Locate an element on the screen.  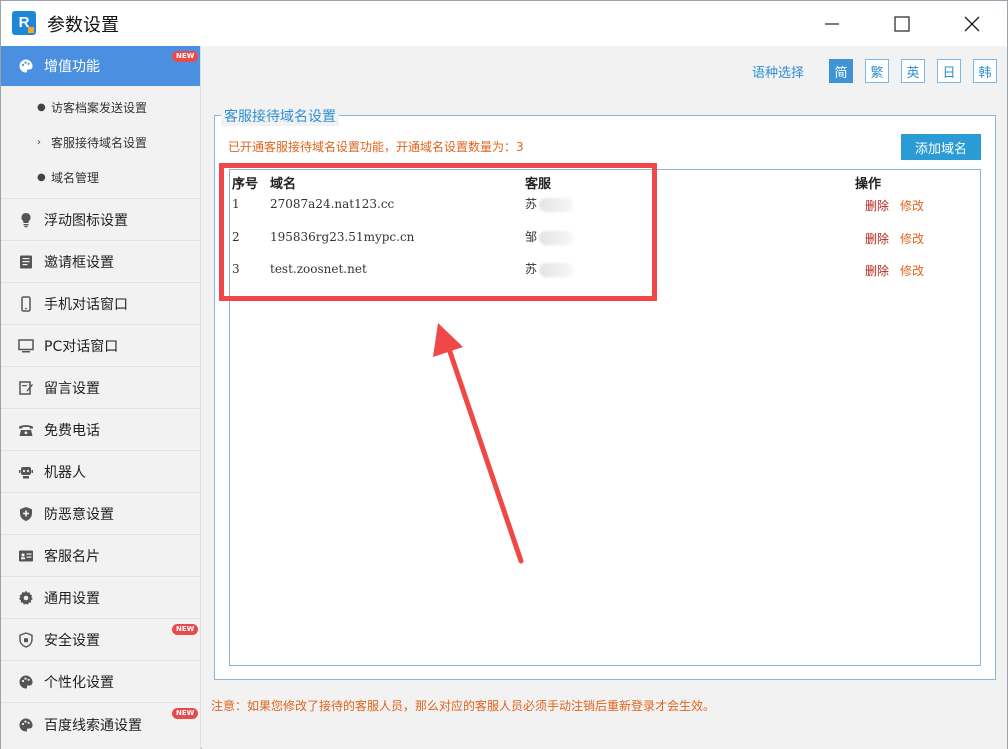
sidebar-item-invite-box: 邀请框设置 is located at coordinates (100, 262).